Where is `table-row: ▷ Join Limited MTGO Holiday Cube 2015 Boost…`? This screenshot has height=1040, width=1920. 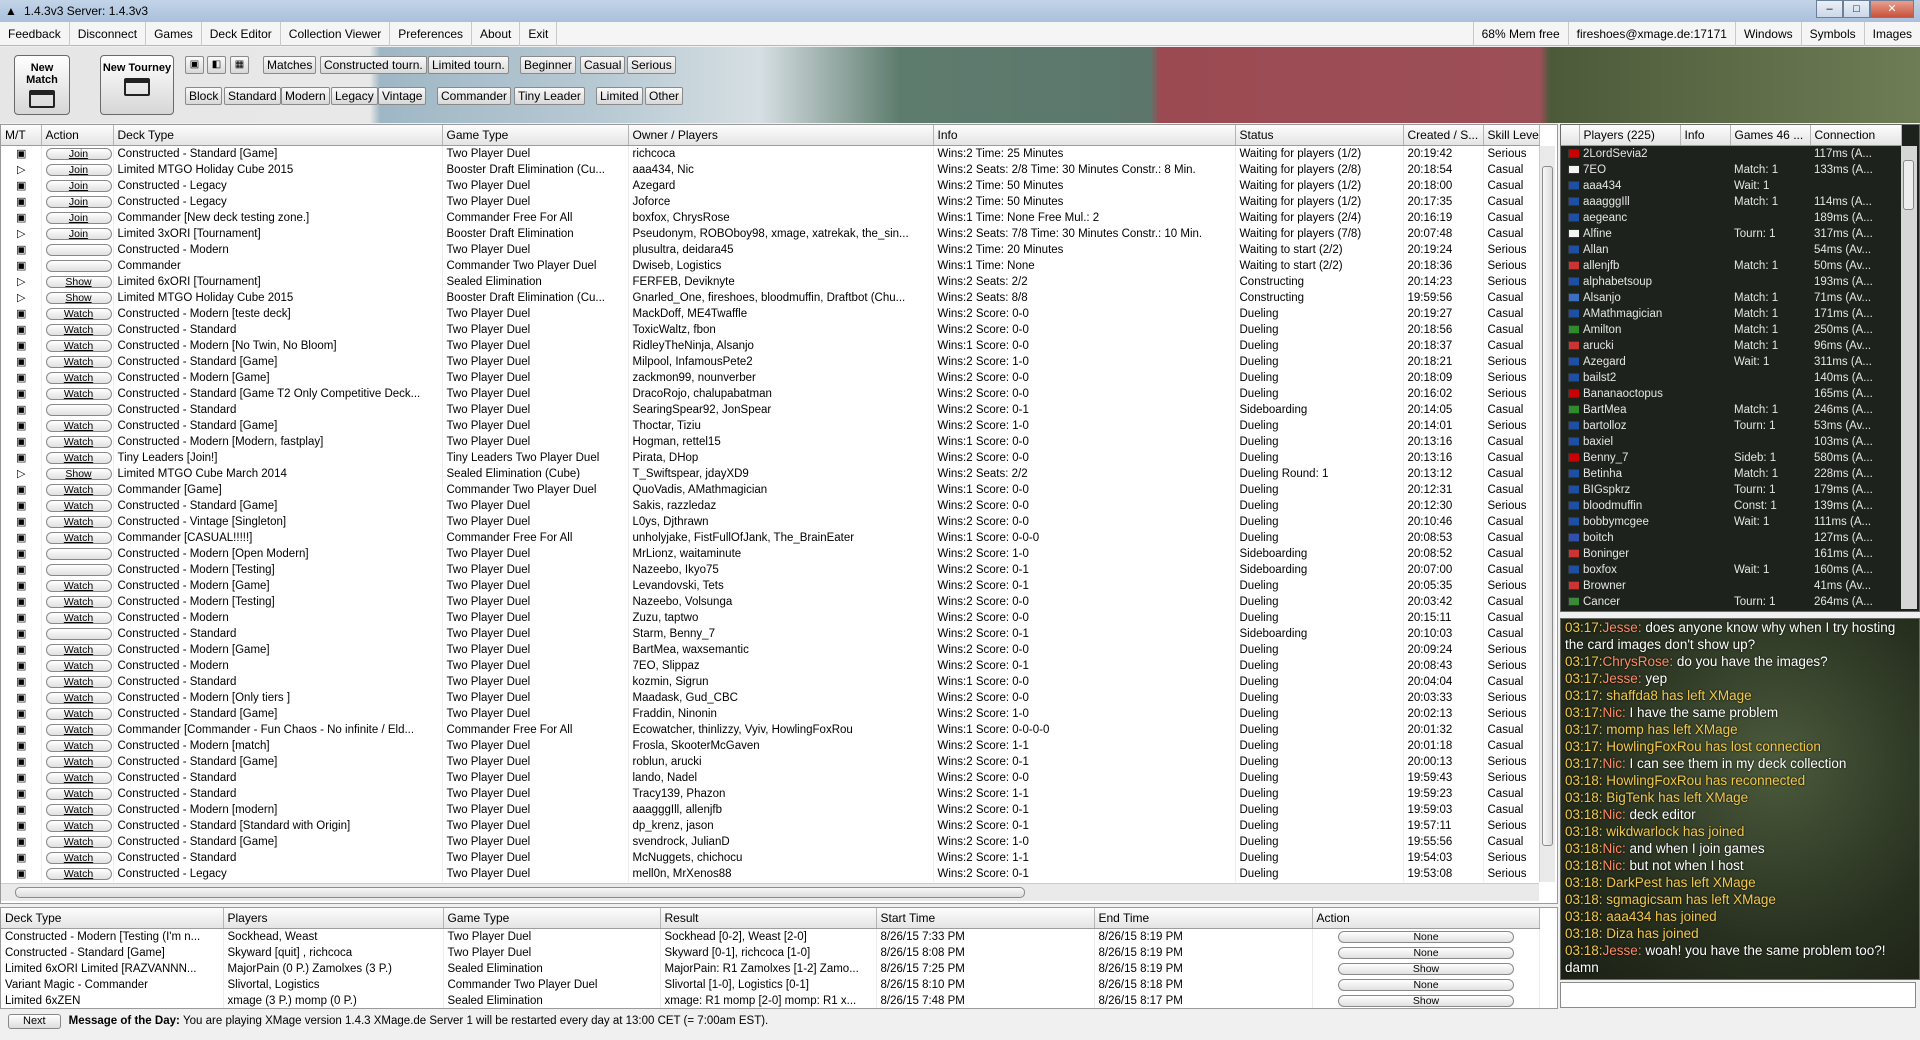
table-row: ▷ Join Limited MTGO Holiday Cube 2015 Boost… is located at coordinates (770, 169).